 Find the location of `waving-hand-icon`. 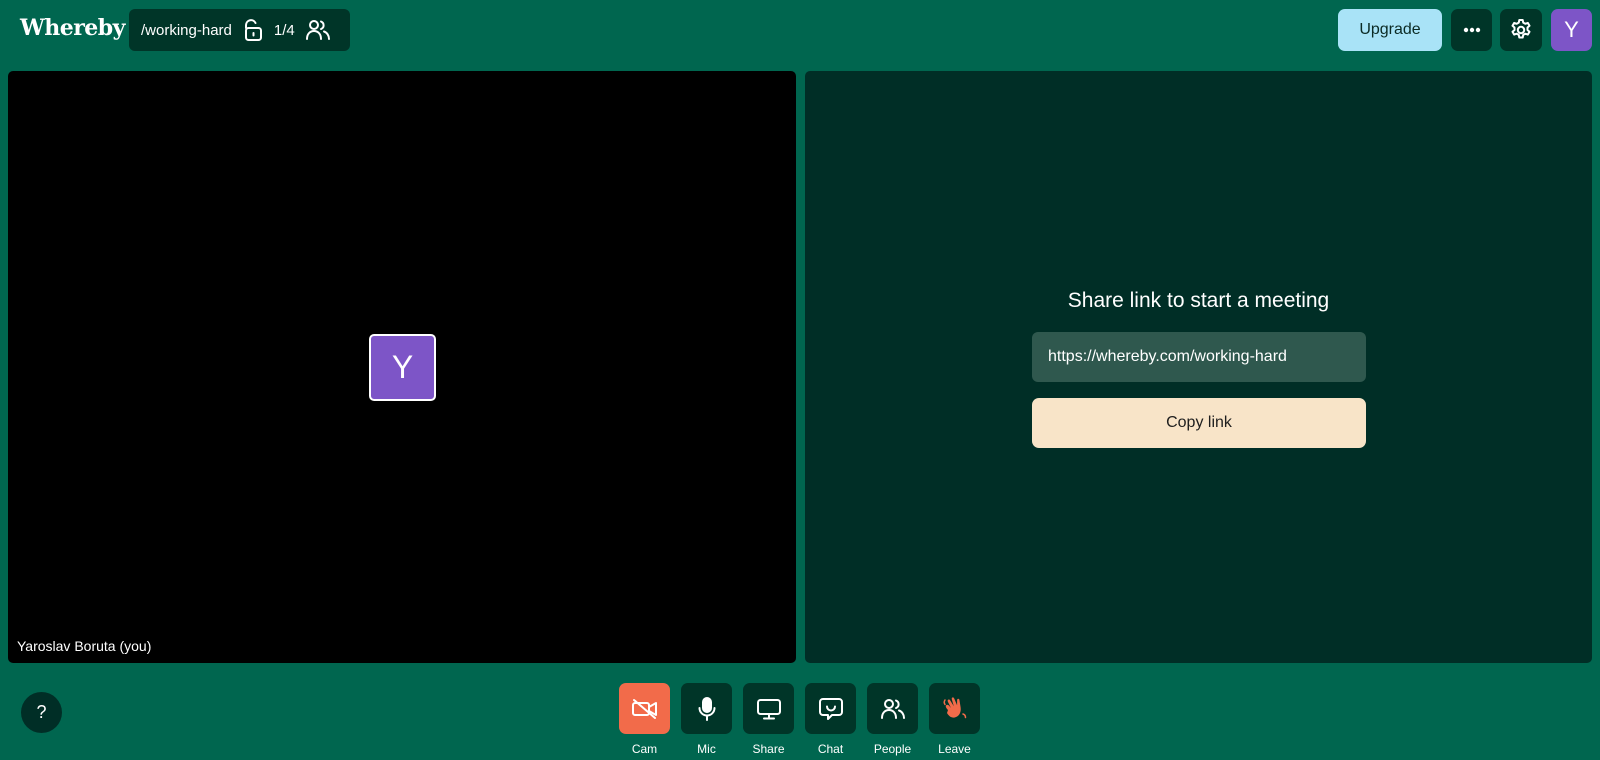

waving-hand-icon is located at coordinates (954, 707).